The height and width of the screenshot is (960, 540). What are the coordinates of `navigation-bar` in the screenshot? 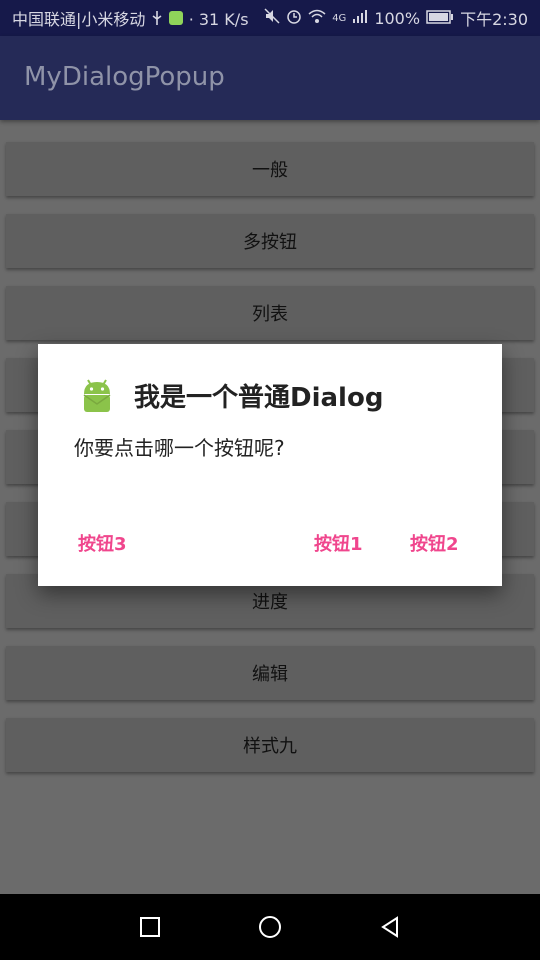 It's located at (270, 927).